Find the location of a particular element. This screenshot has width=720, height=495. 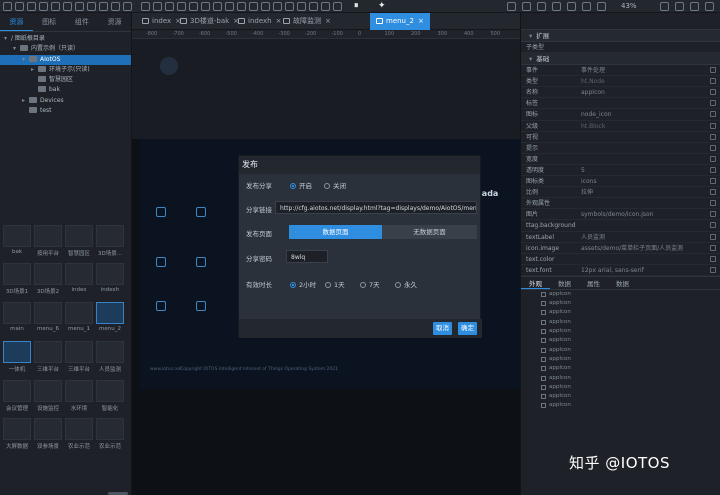

ok-button: 确定 is located at coordinates (467, 328).